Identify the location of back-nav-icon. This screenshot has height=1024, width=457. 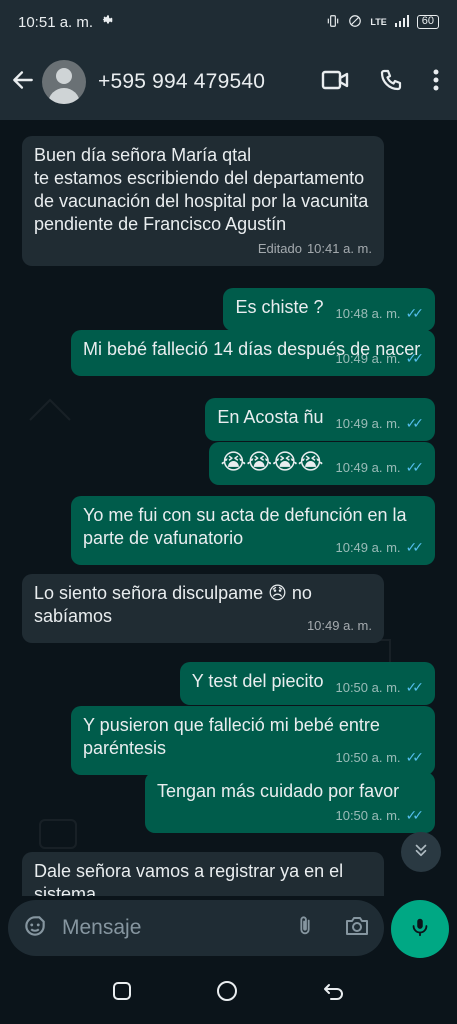
(334, 993).